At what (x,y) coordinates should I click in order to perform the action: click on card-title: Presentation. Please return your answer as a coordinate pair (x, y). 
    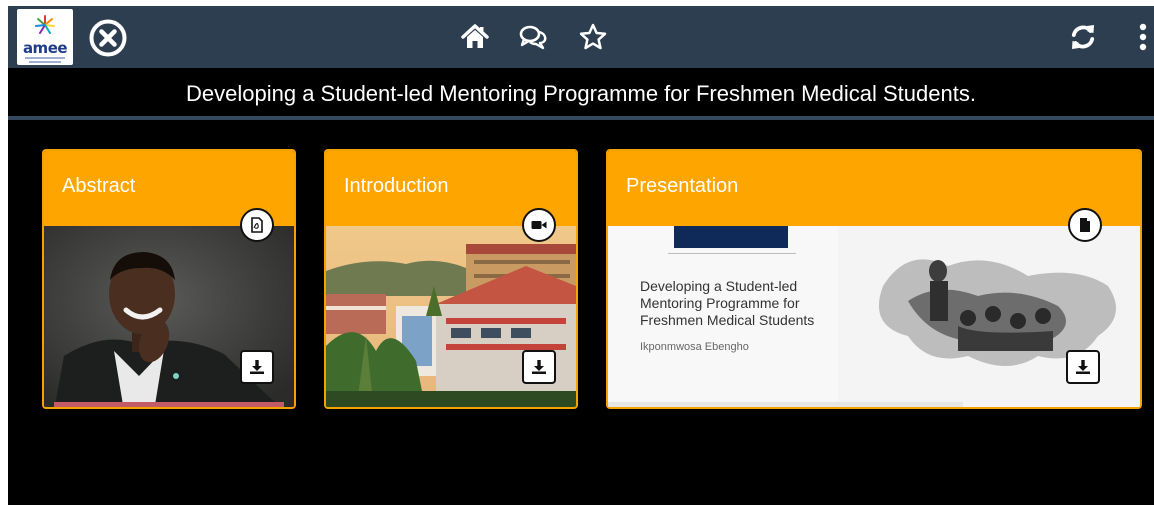
    Looking at the image, I should click on (682, 186).